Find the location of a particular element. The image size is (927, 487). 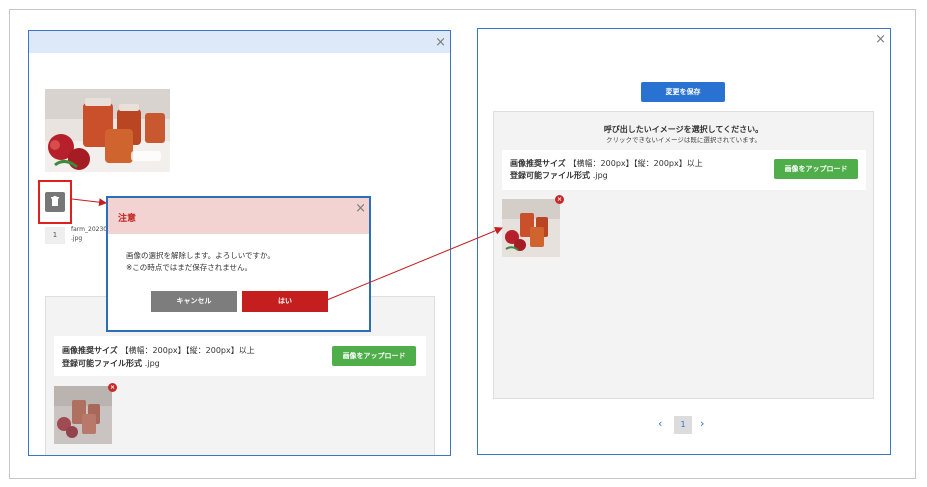

delete-image-button is located at coordinates (55, 202).